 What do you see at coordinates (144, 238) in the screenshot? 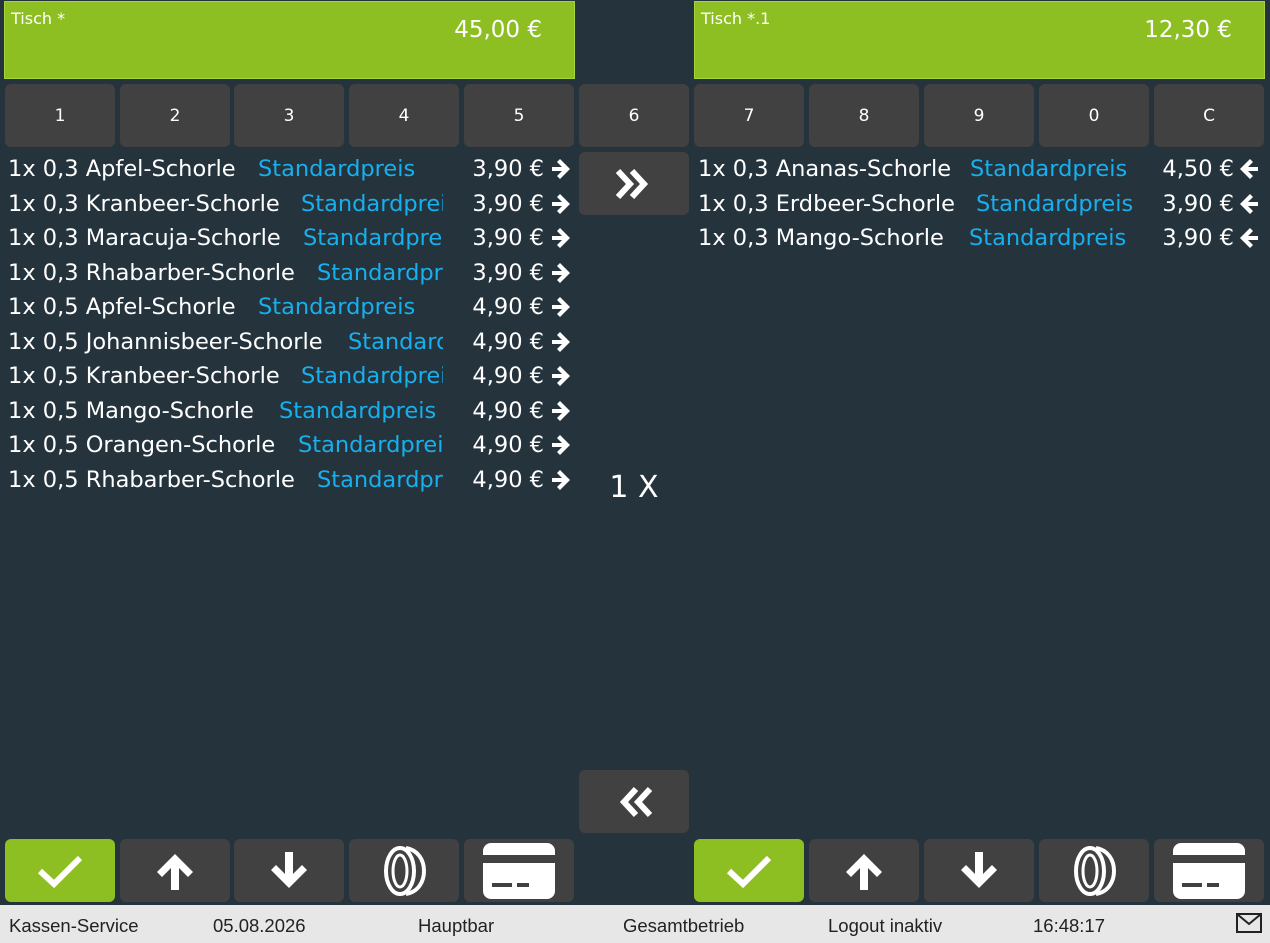
I see `item-name: 1x 0,3 Maracuja-Schorle` at bounding box center [144, 238].